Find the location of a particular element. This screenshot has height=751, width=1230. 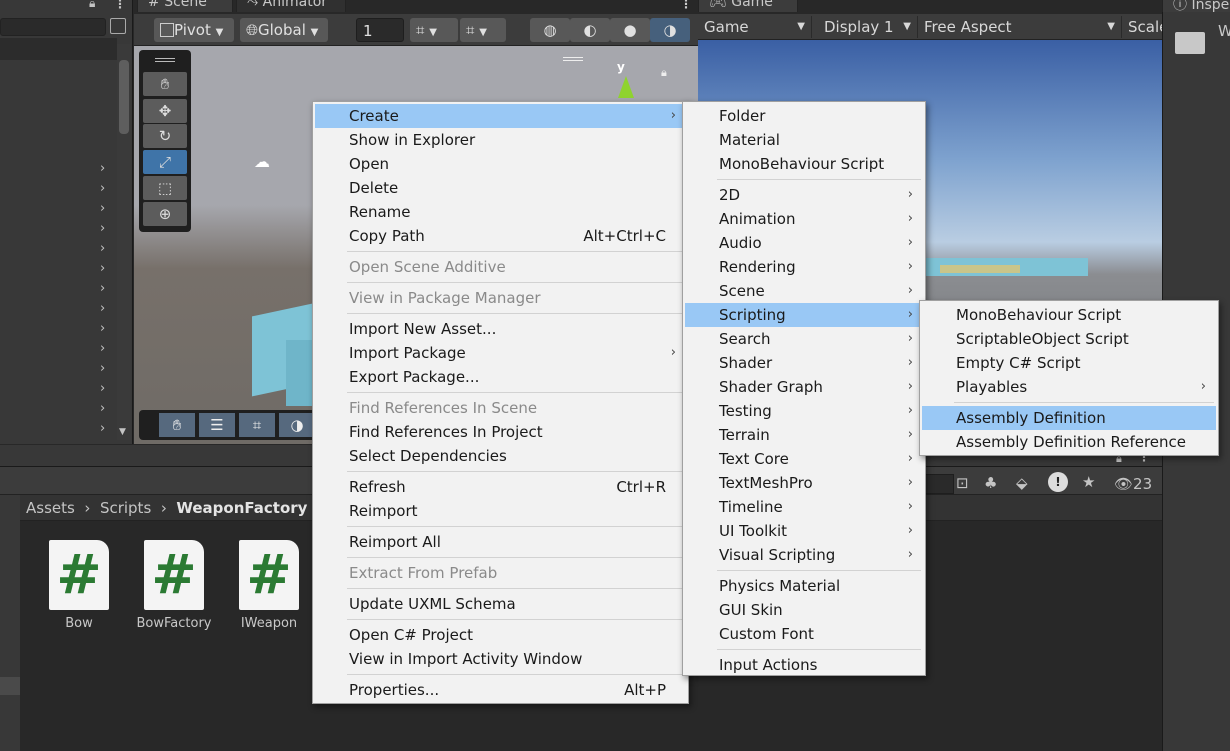

scale-slider-label: Scale is located at coordinates (1142, 27).